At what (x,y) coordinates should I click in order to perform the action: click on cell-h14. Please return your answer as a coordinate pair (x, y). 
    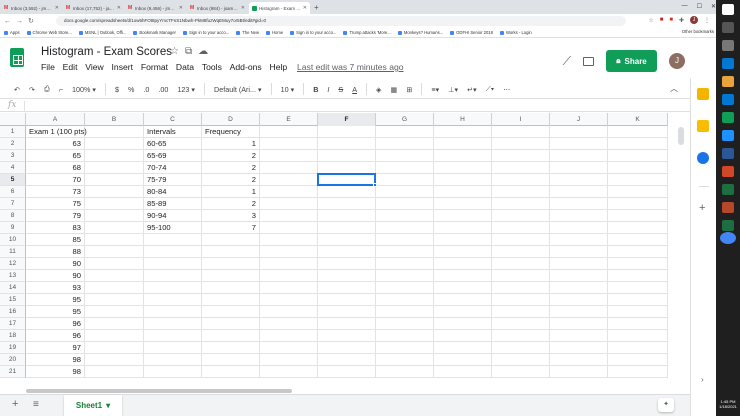
    Looking at the image, I should click on (463, 288).